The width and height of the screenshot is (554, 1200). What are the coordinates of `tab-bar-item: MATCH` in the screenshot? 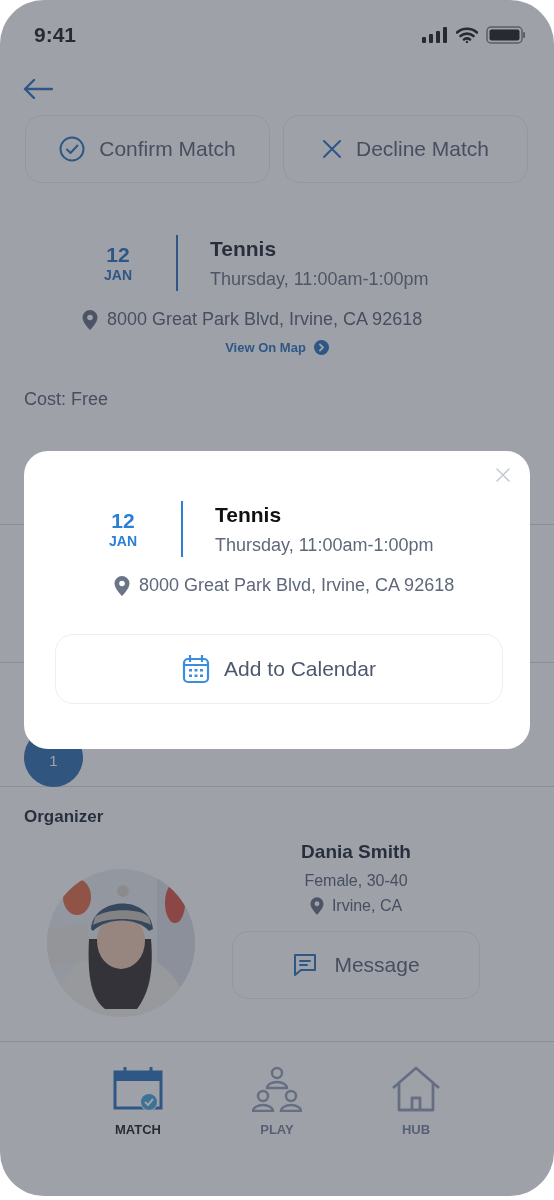 It's located at (138, 1101).